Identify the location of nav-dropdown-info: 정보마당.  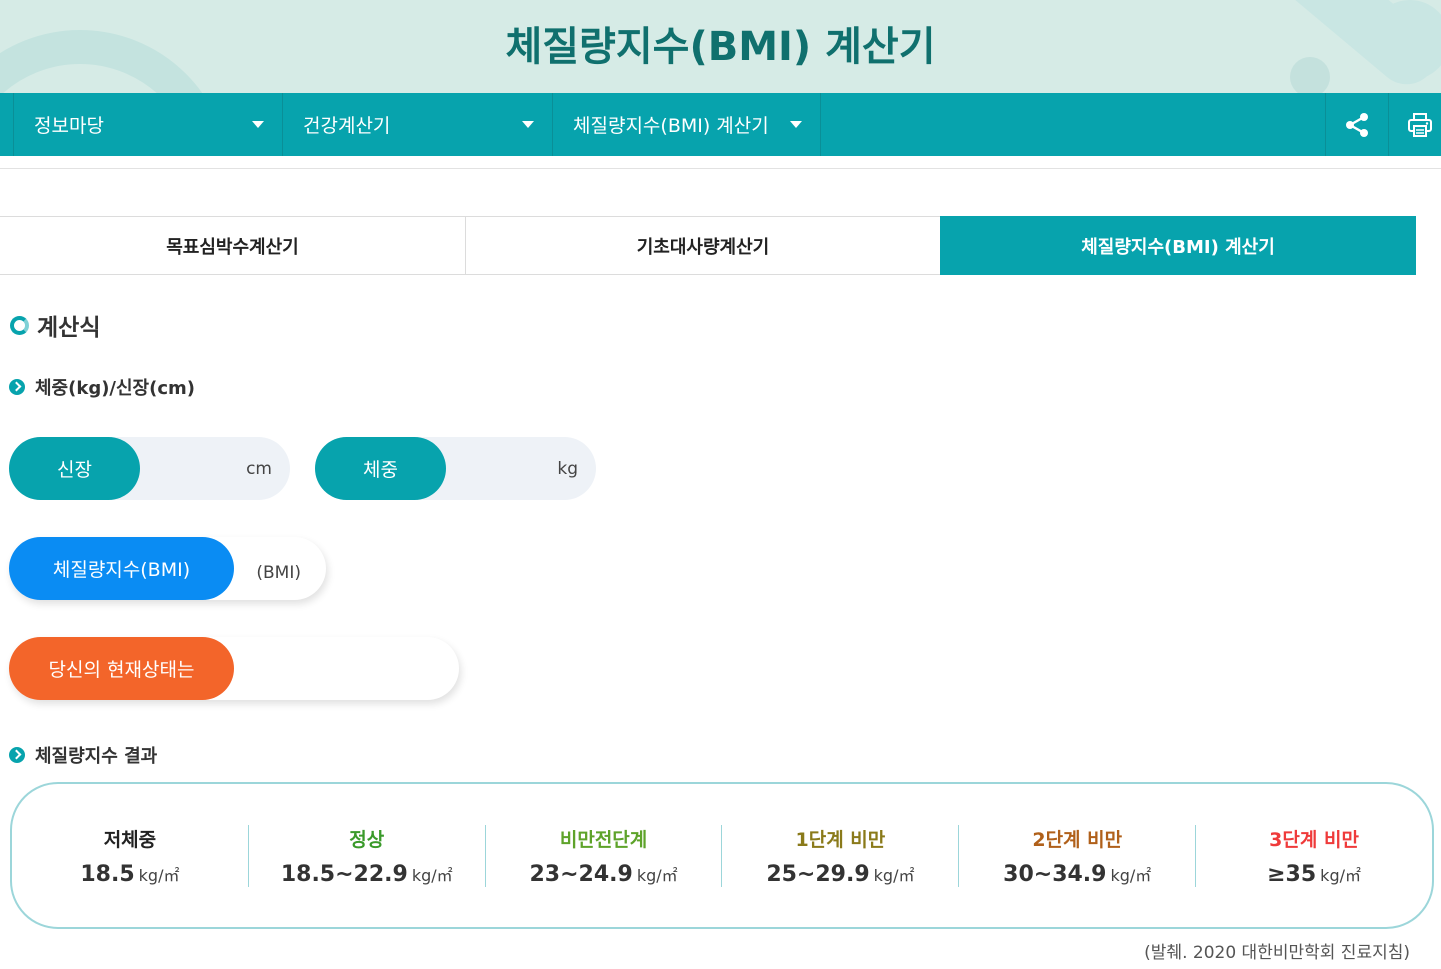
(148, 124).